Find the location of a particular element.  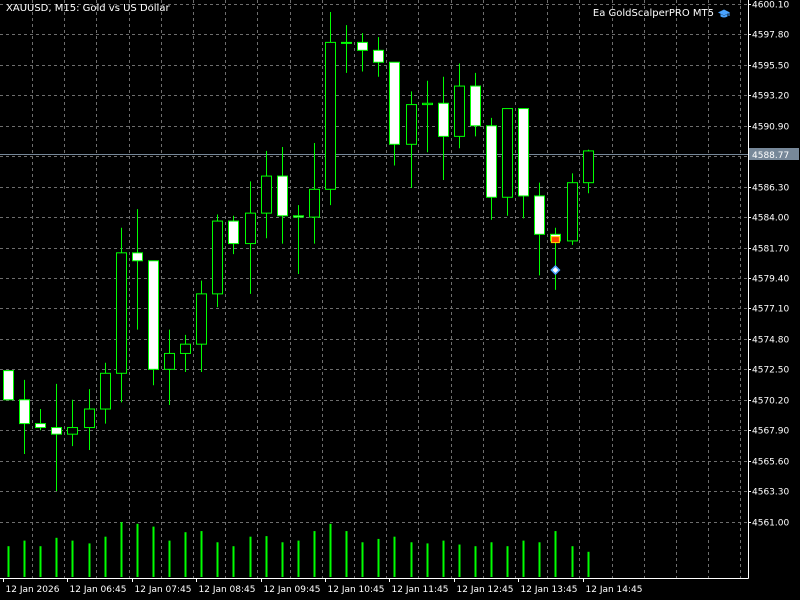

x-tick-label: 12 Jan 2026 is located at coordinates (33, 590).